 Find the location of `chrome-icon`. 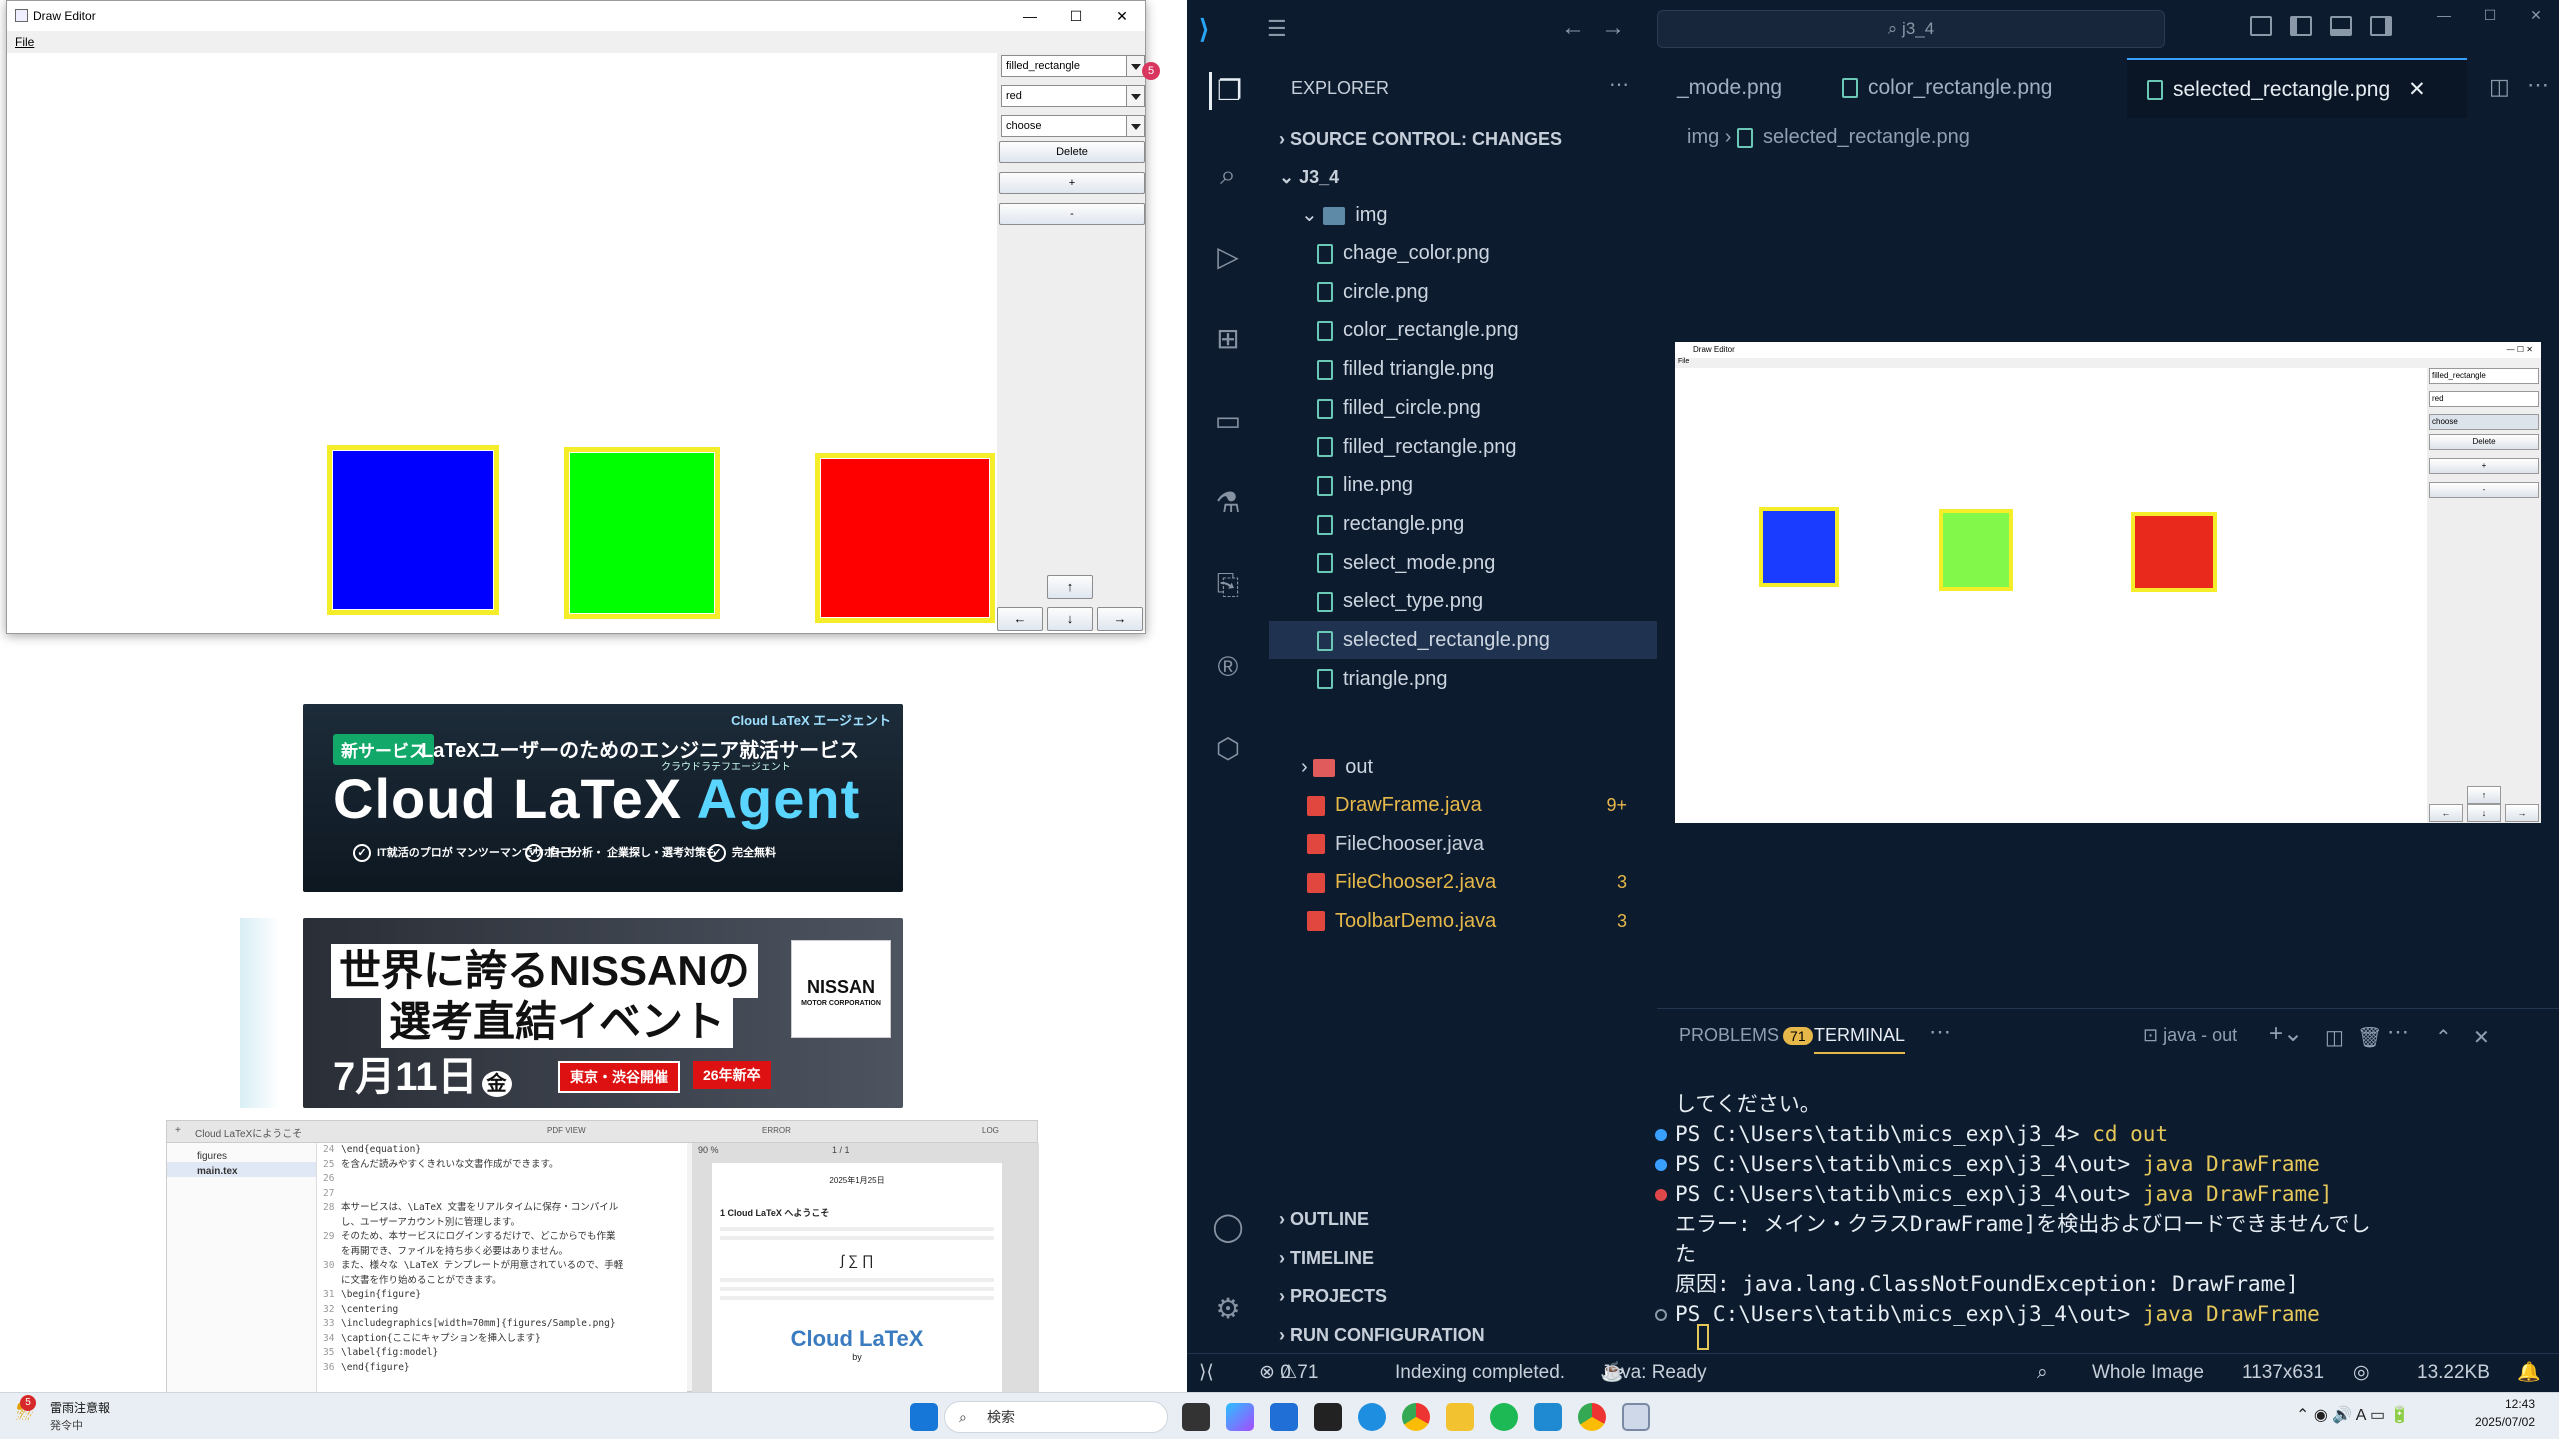

chrome-icon is located at coordinates (1416, 1417).